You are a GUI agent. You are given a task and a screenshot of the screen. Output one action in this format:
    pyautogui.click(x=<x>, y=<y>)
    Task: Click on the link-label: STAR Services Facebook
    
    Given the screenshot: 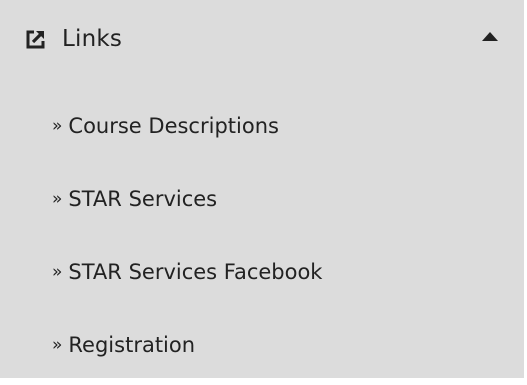 What is the action you would take?
    pyautogui.click(x=195, y=272)
    